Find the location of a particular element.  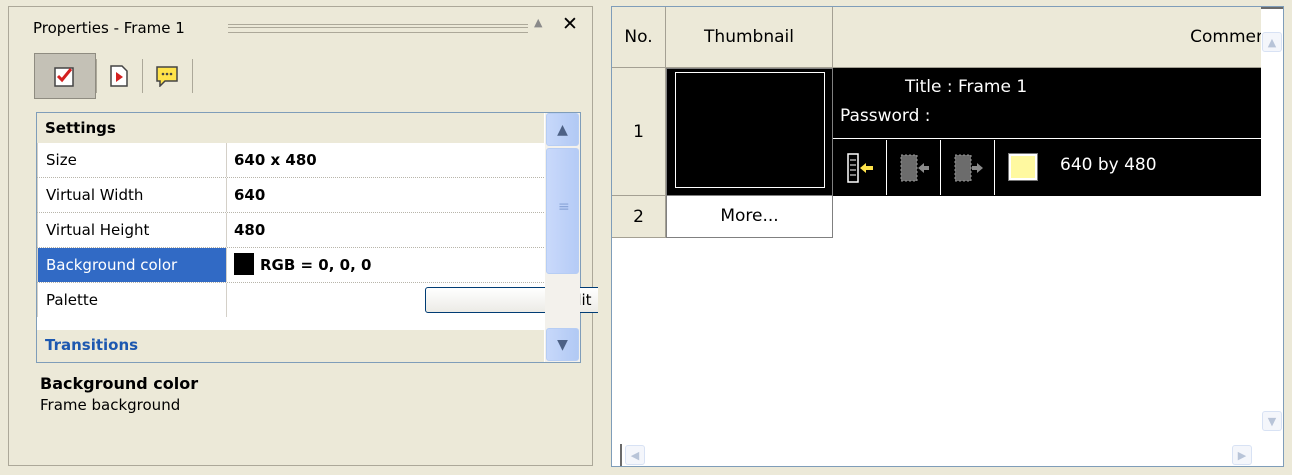

frame-list-vertical-scrollbar: ▲ ▼ is located at coordinates (1272, 236).